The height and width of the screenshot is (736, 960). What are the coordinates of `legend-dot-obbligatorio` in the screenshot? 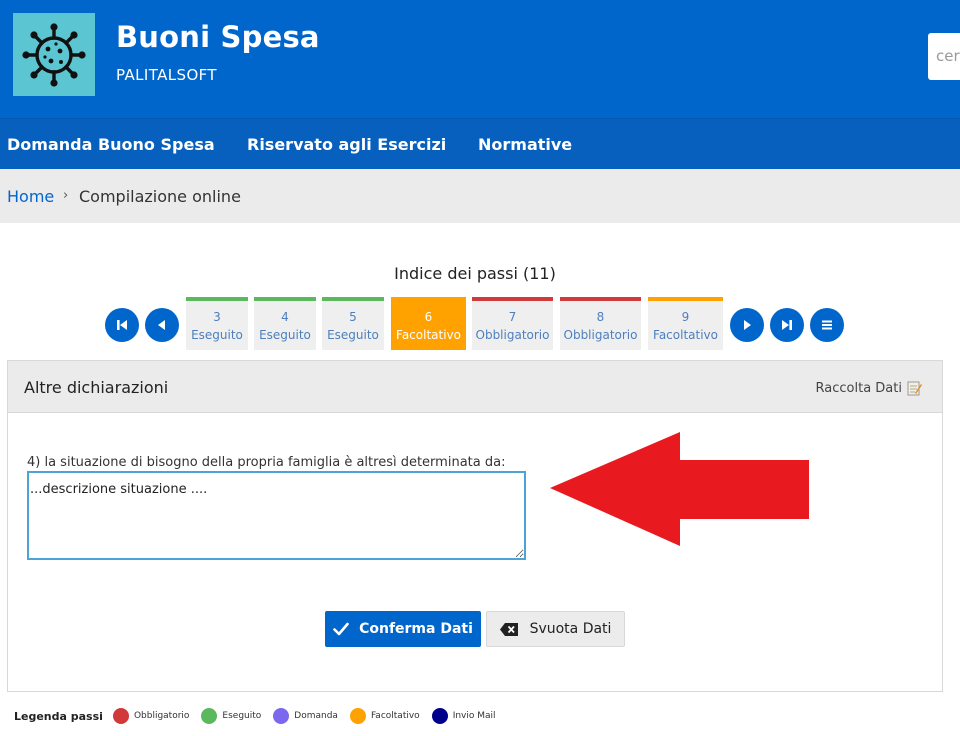 It's located at (120, 716).